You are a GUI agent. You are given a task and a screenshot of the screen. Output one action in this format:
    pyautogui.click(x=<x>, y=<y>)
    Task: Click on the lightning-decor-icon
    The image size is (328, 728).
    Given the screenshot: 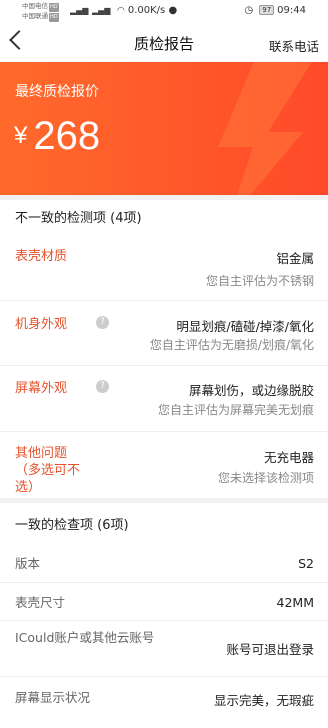 What is the action you would take?
    pyautogui.click(x=265, y=128)
    